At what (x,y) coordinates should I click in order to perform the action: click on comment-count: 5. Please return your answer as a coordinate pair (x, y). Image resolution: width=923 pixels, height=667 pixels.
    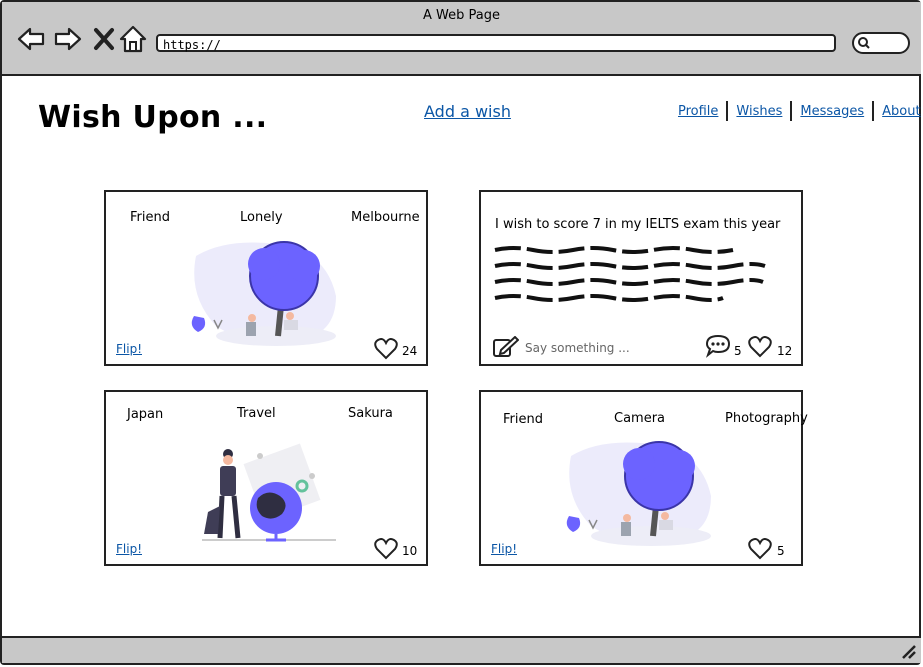
    Looking at the image, I should click on (738, 351).